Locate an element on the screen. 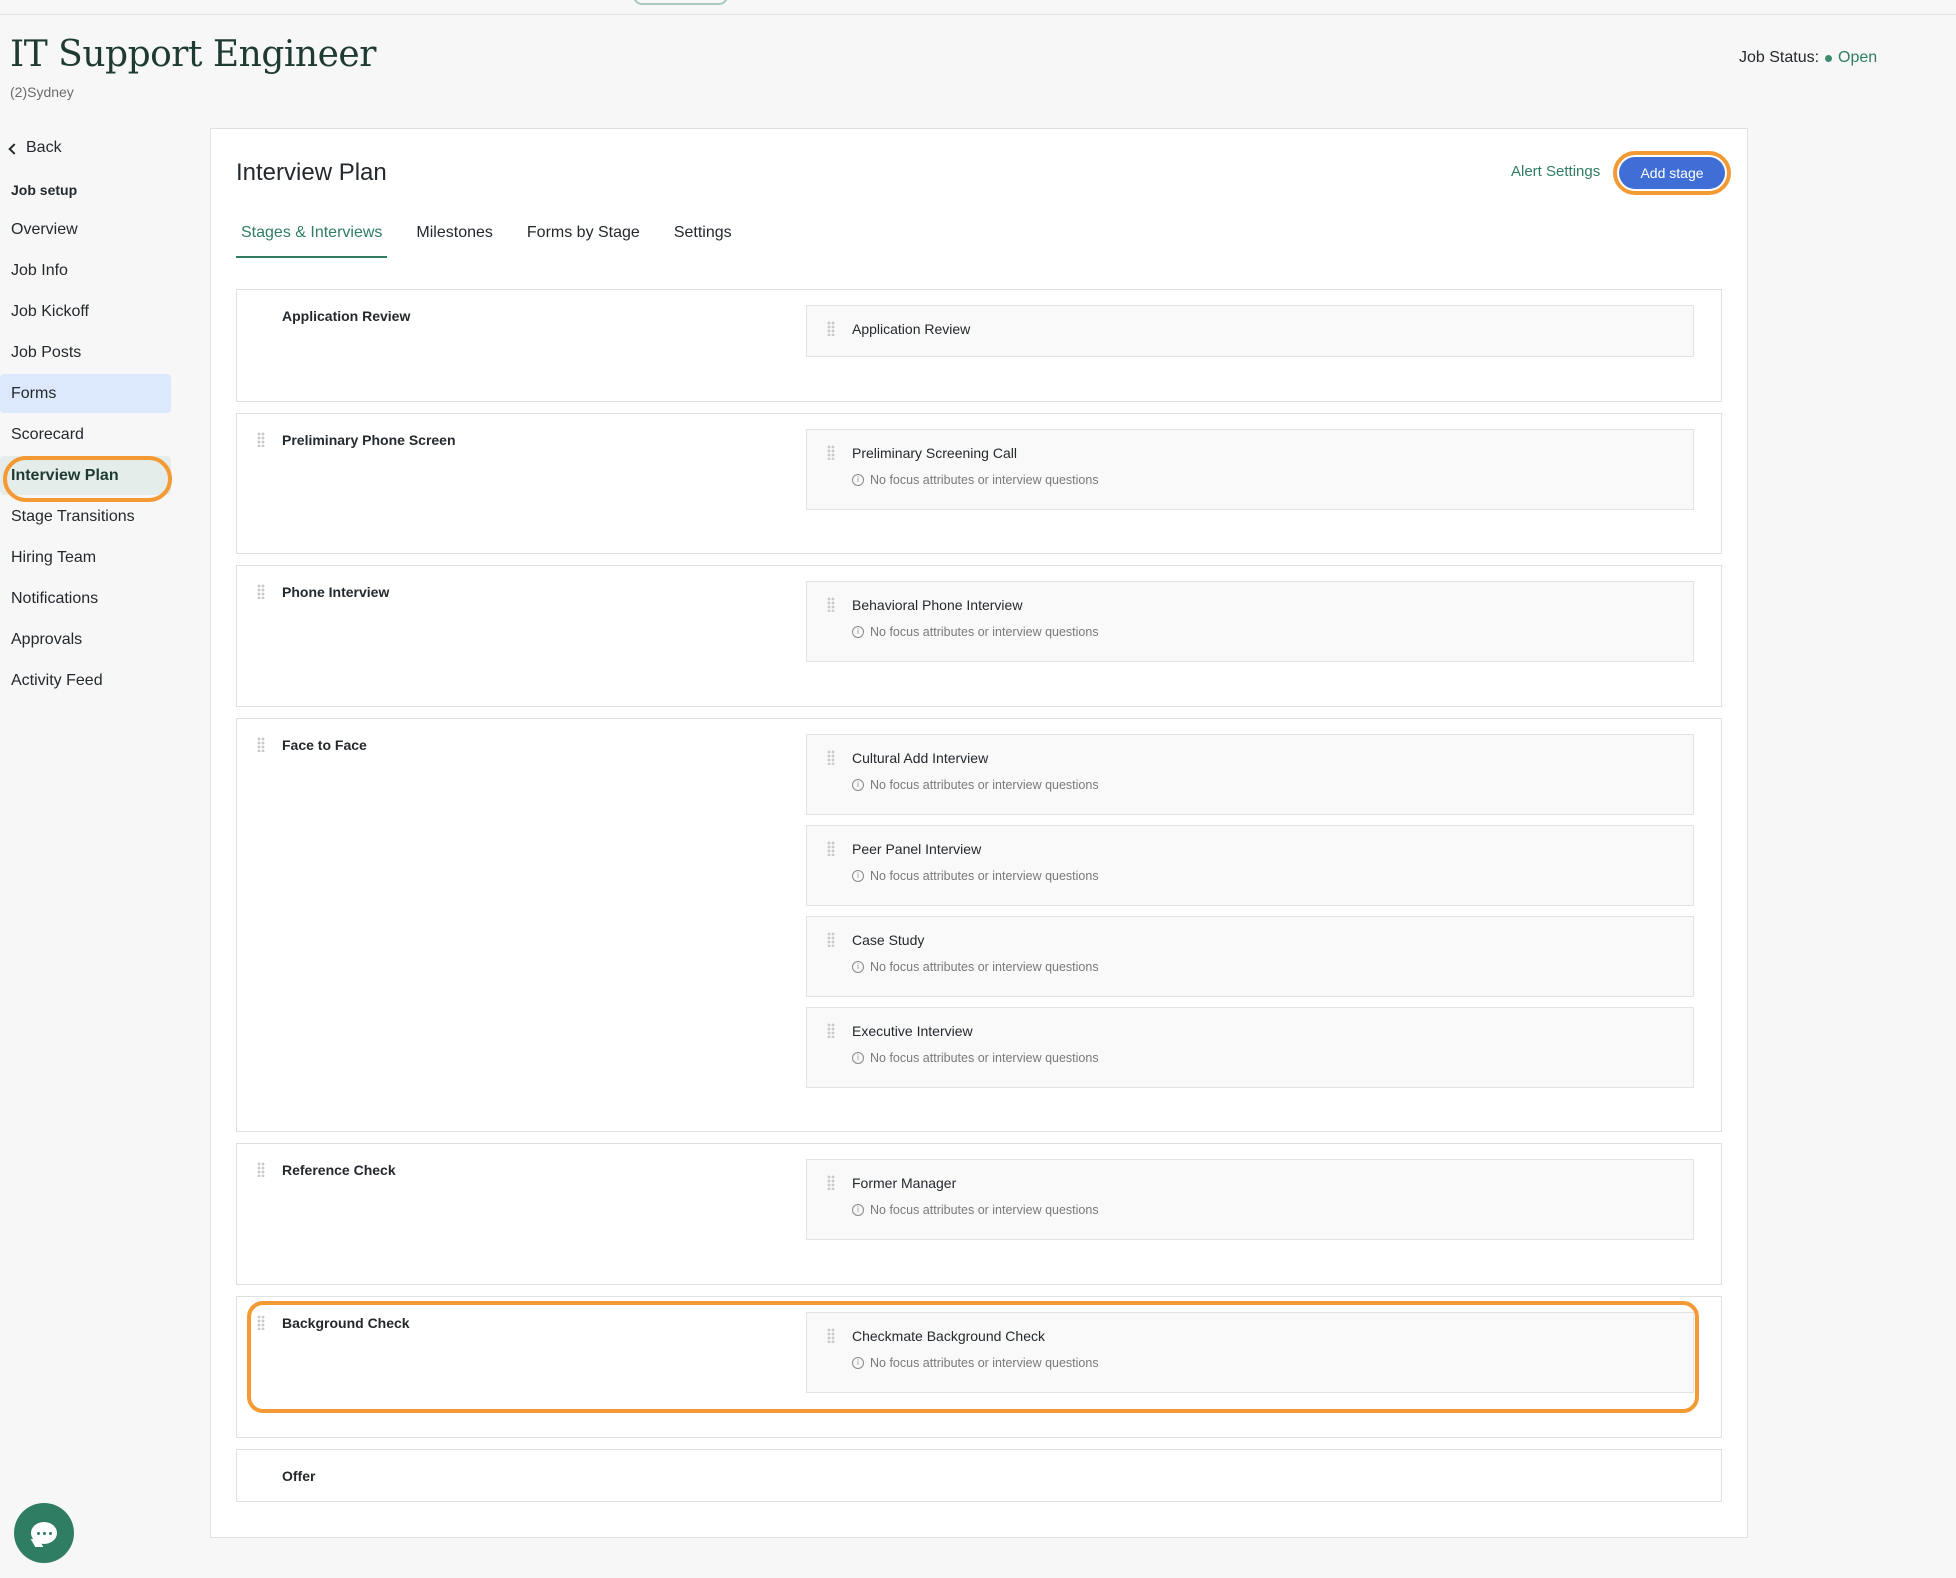 The width and height of the screenshot is (1956, 1578). alert-settings-link: Alert Settings is located at coordinates (1555, 171).